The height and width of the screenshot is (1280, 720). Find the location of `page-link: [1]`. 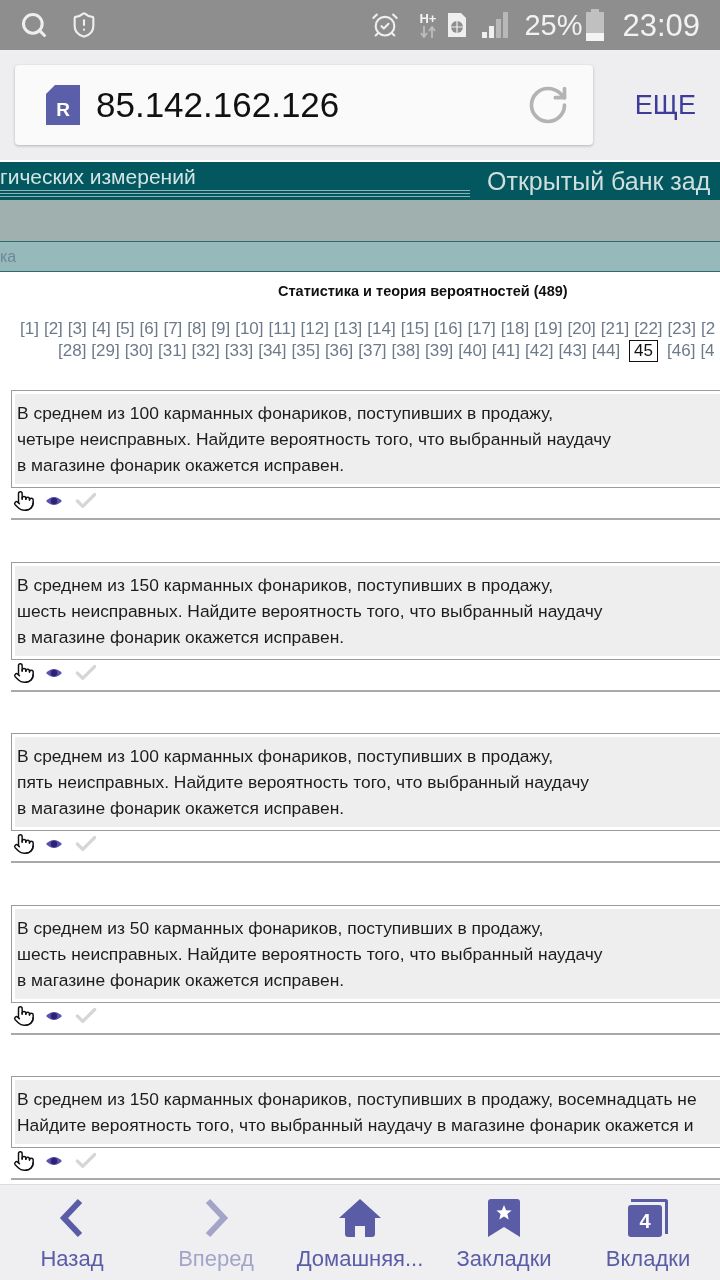

page-link: [1] is located at coordinates (29, 329).